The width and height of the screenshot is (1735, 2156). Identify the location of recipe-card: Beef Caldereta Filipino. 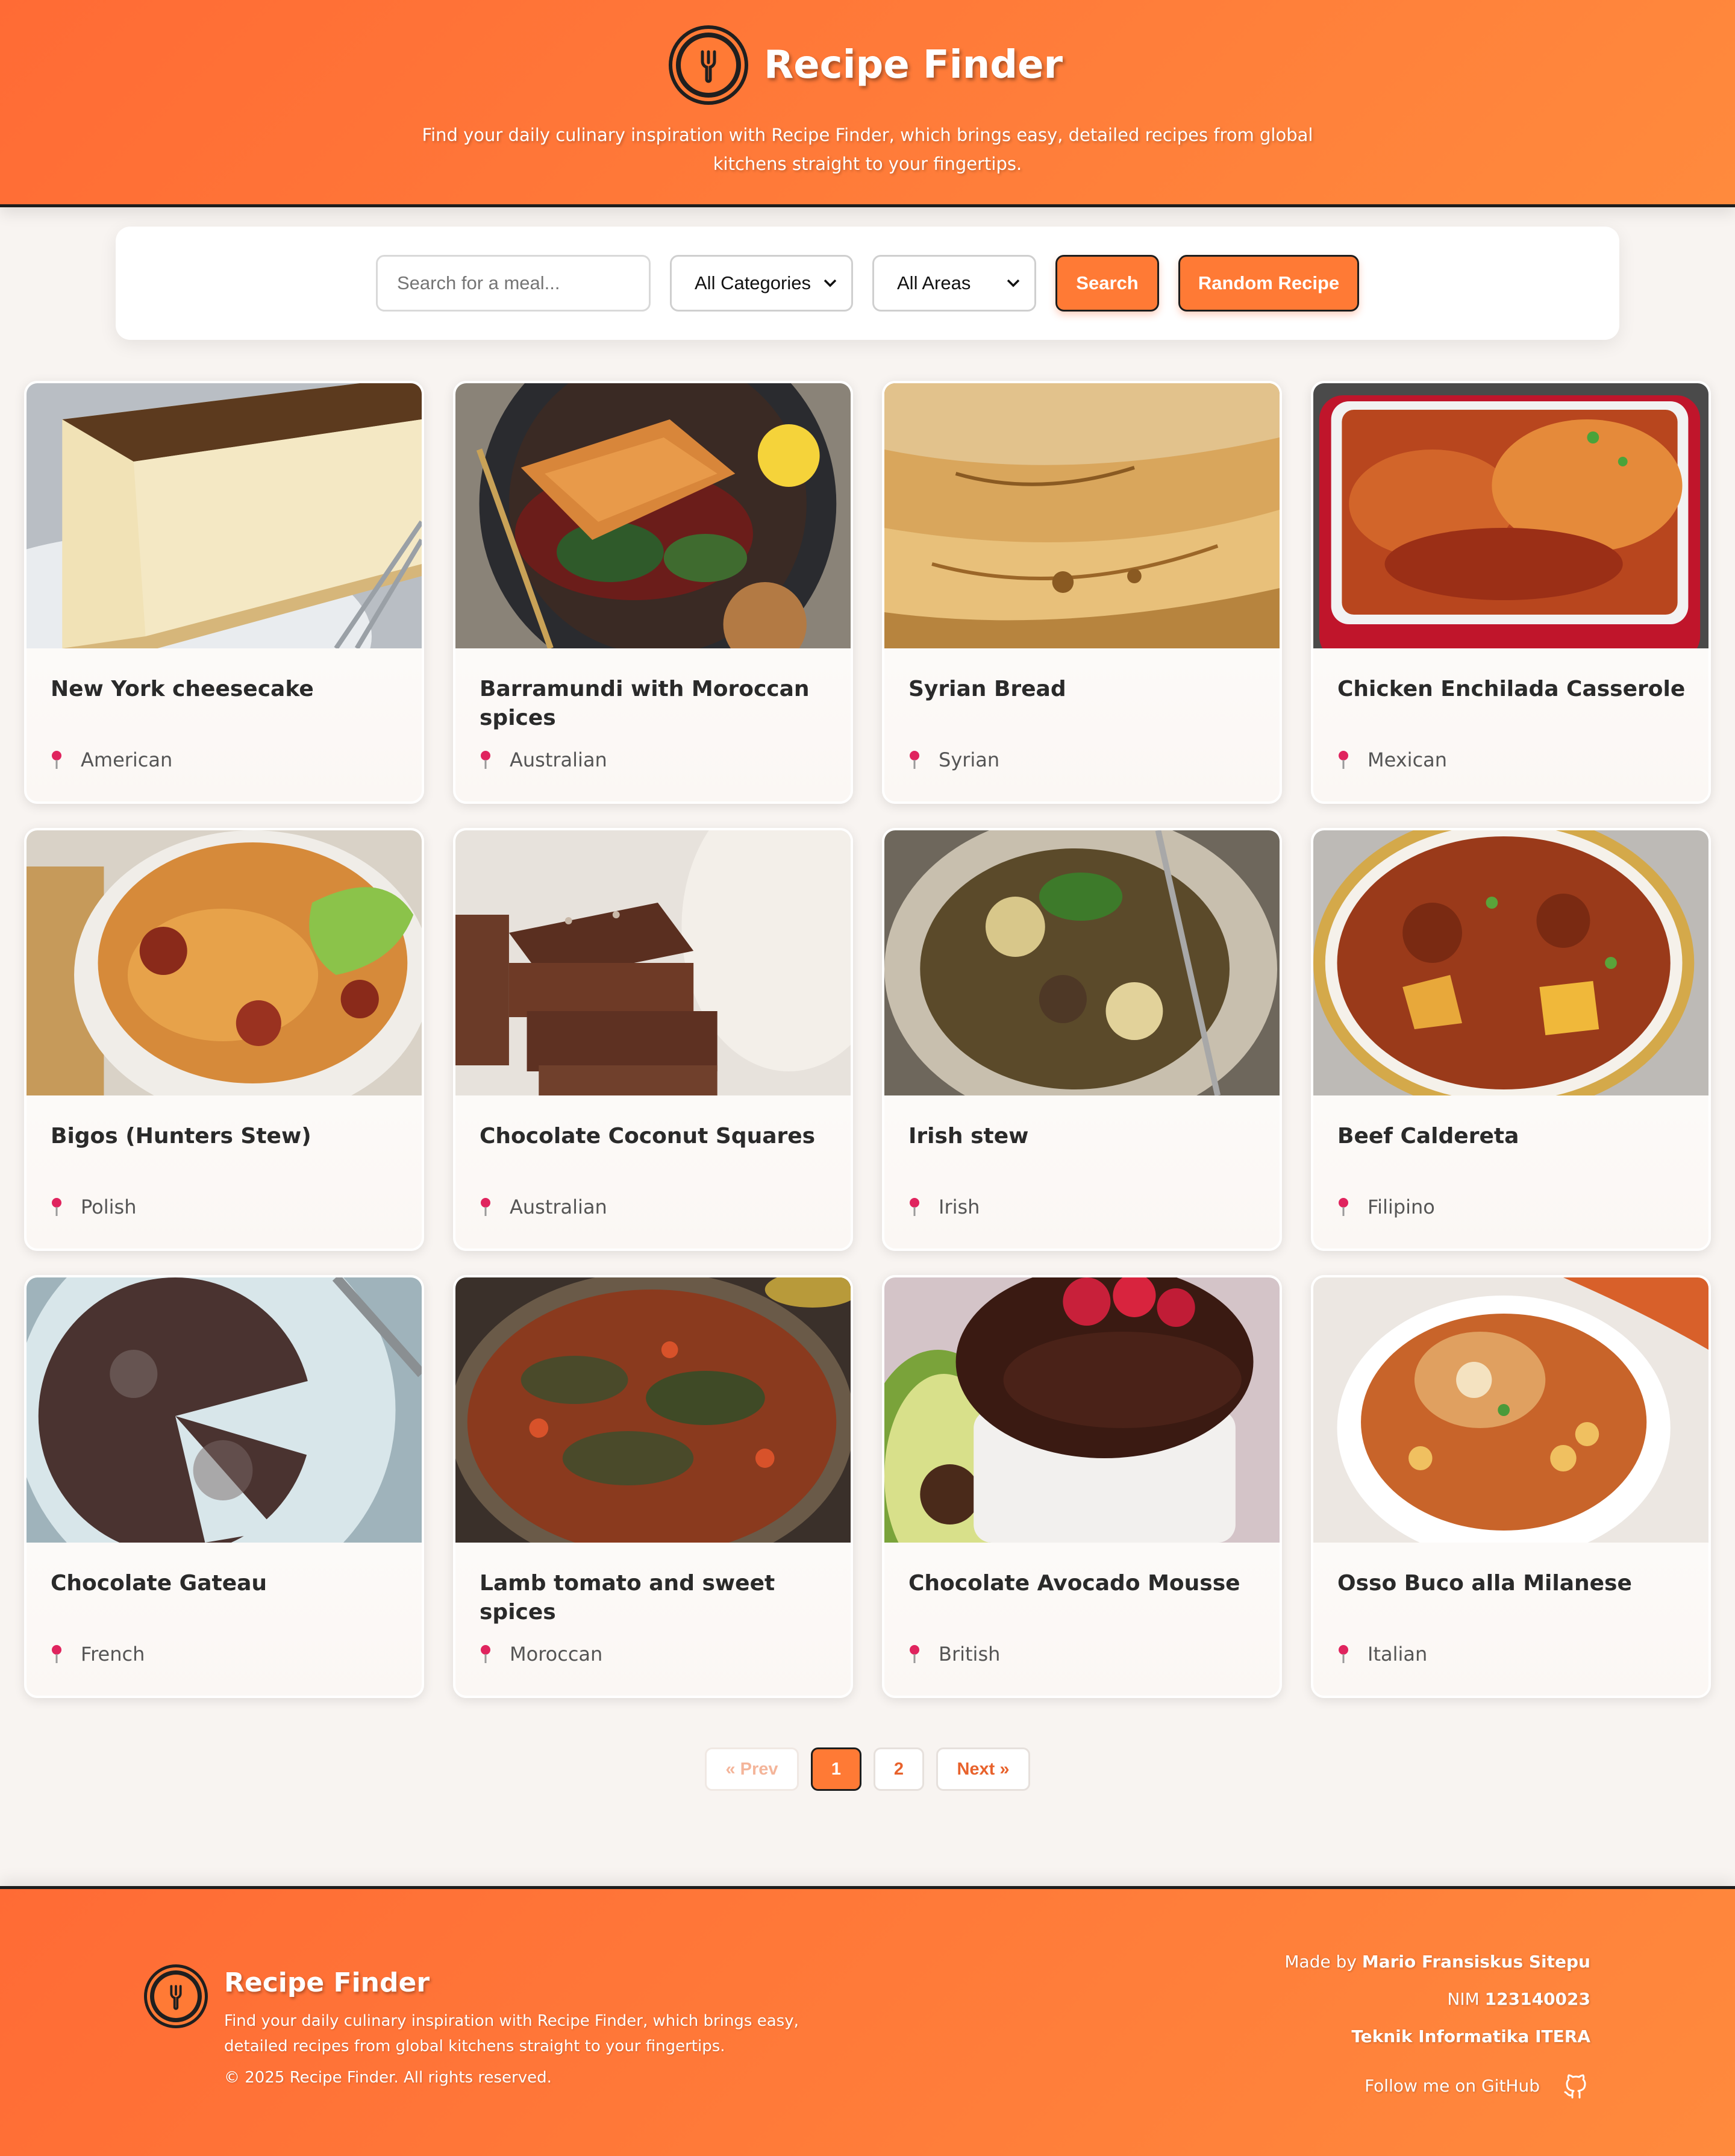
(1511, 1039).